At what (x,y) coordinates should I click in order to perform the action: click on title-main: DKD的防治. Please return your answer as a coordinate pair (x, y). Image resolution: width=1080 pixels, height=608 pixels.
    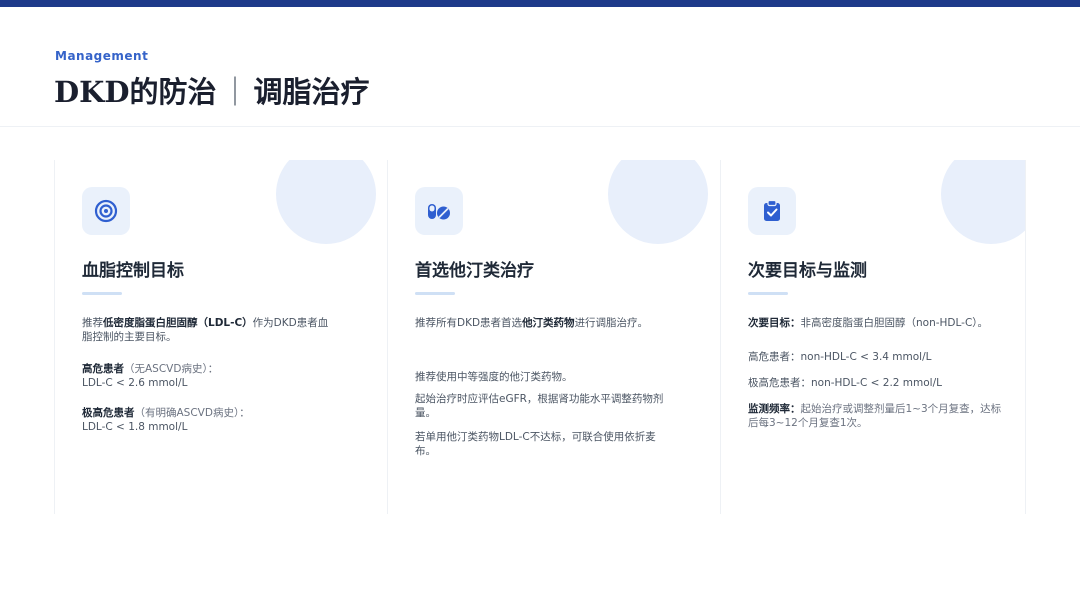
    Looking at the image, I should click on (135, 92).